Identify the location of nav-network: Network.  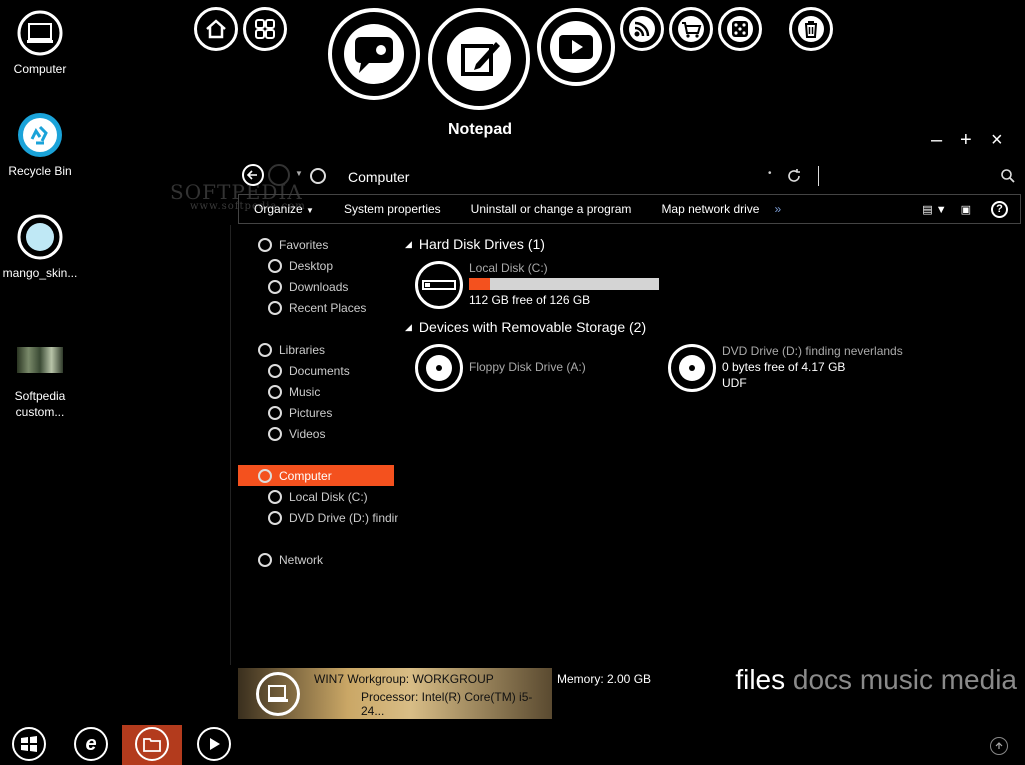
(318, 559).